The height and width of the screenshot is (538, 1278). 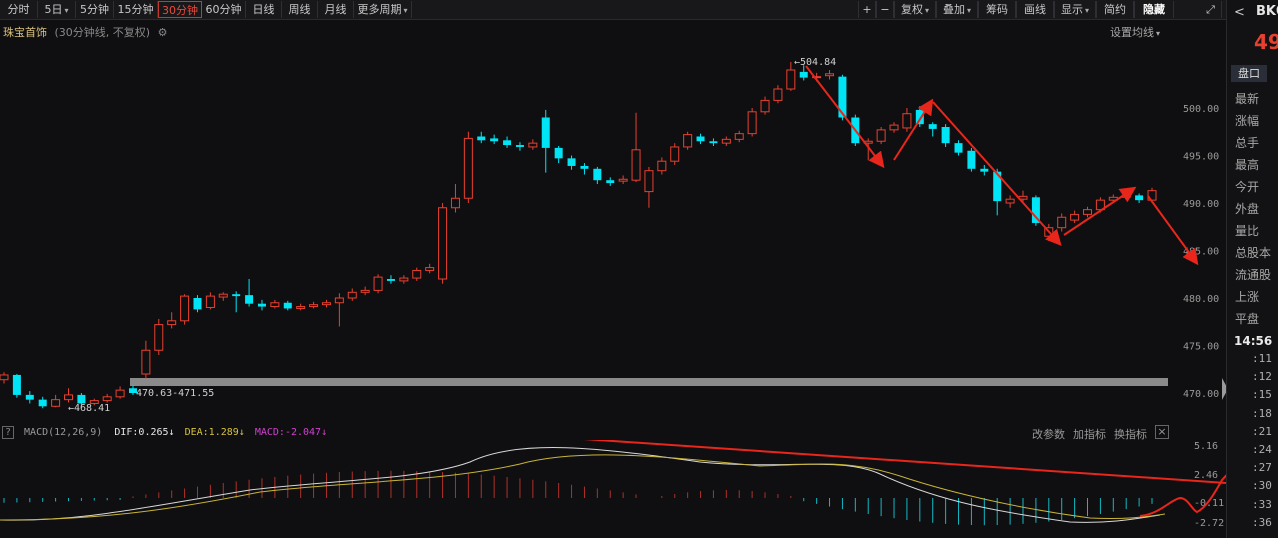 I want to click on draw-button: 画线, so click(x=1035, y=9).